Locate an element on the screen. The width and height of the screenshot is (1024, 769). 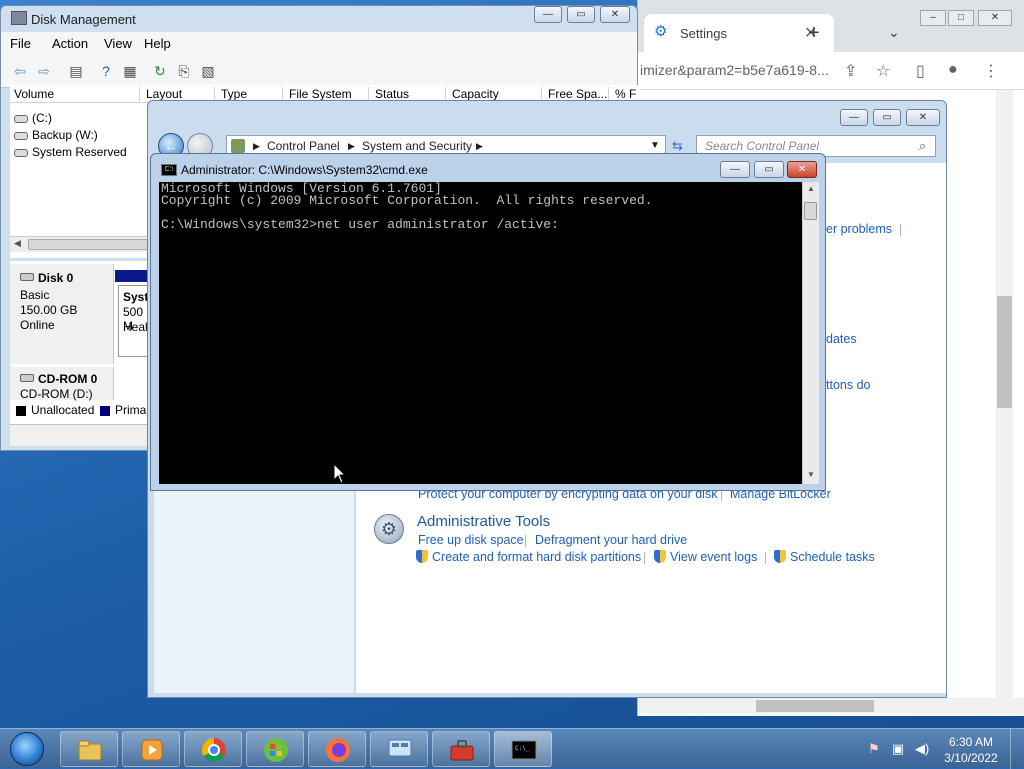
taskbar-network-button is located at coordinates (399, 749).